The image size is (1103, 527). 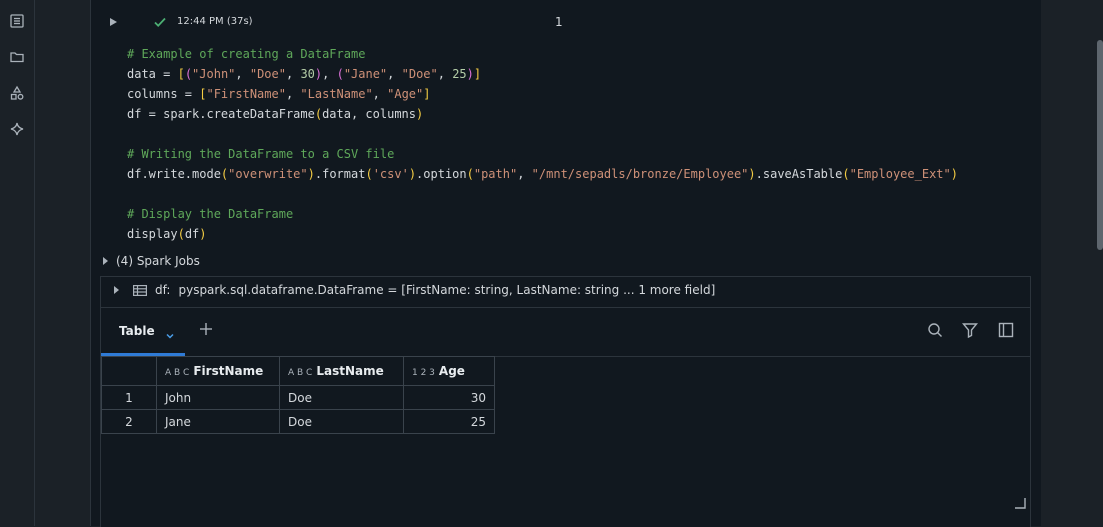 I want to click on column-header-lastname: A B C LastName, so click(x=341, y=371).